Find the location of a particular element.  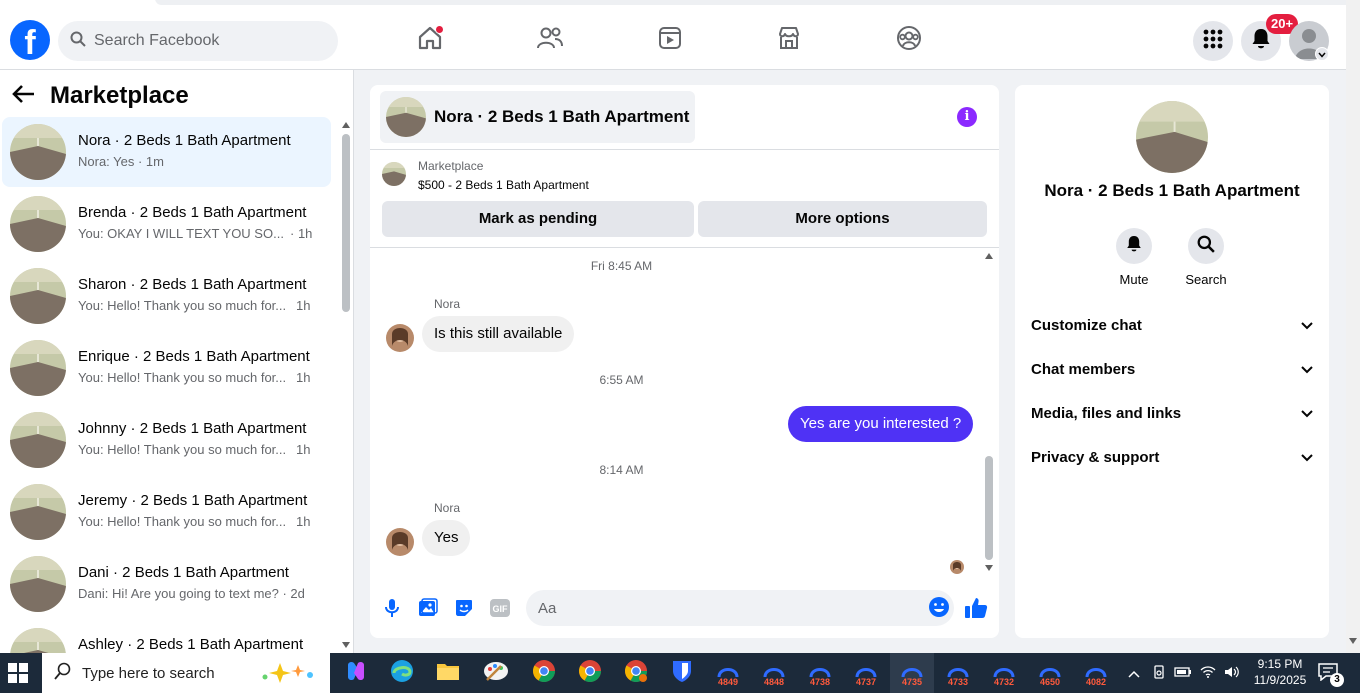

message-timestamp: Fri 8:45 AM is located at coordinates (621, 266).